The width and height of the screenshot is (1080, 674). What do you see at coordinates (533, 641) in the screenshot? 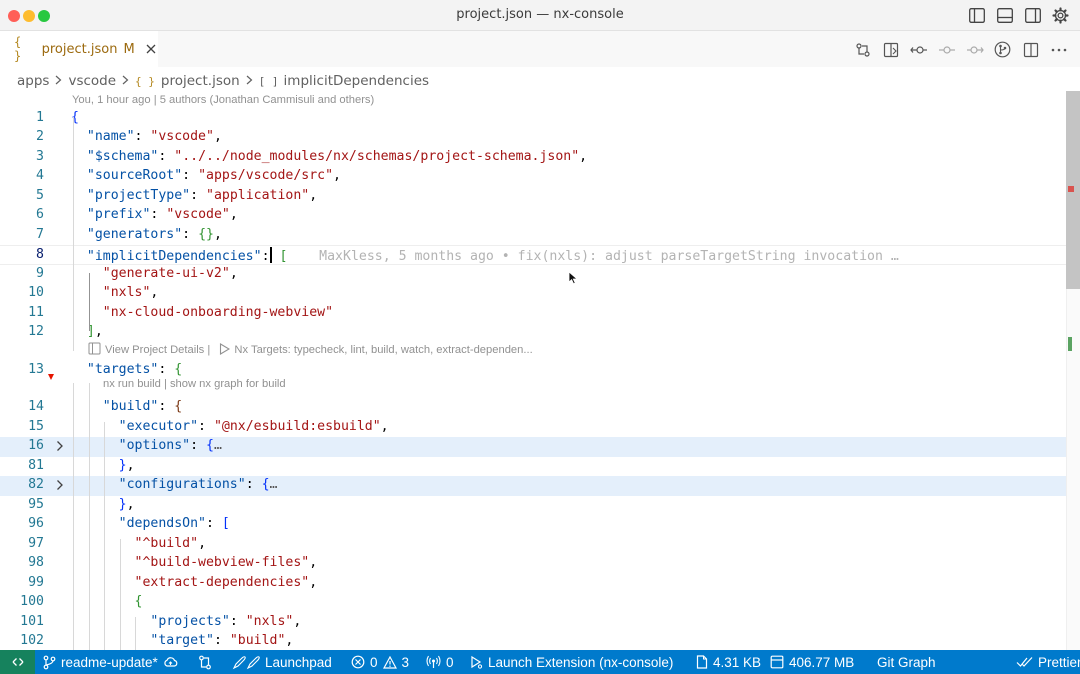
I see `code-line: 102 "target": "build",` at bounding box center [533, 641].